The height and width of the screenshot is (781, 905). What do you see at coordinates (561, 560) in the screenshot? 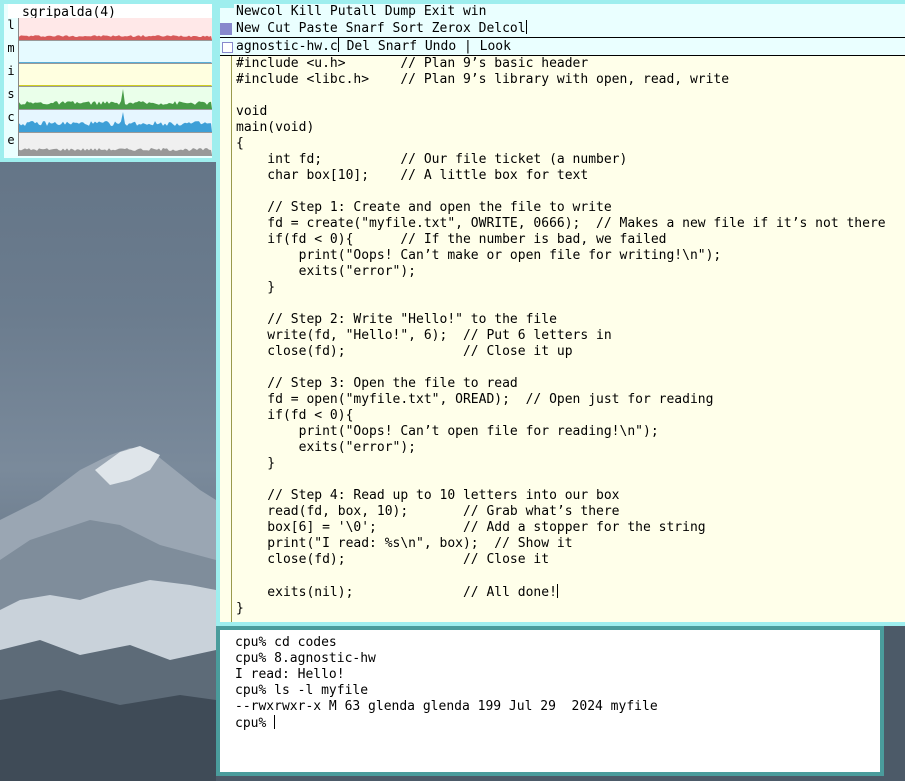
I see `code-line: close(fd); // Close it` at bounding box center [561, 560].